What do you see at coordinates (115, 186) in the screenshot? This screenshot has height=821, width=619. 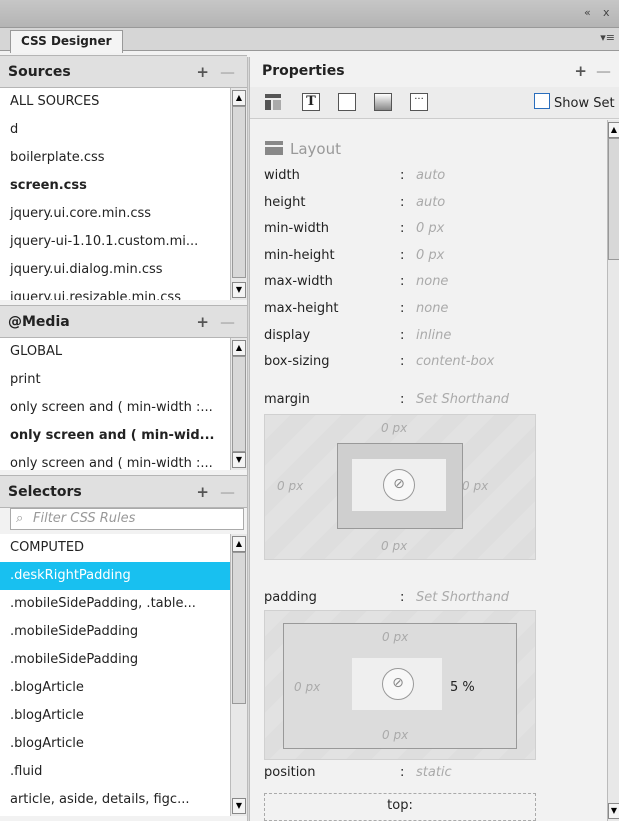 I see `source-item: screen.css` at bounding box center [115, 186].